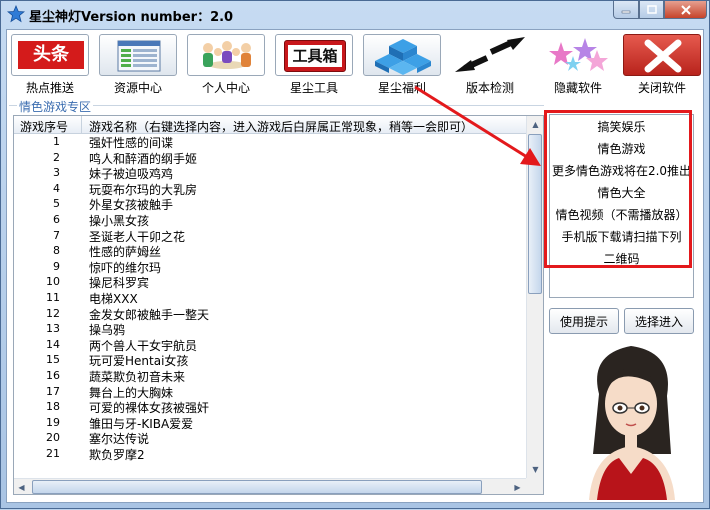  What do you see at coordinates (270, 329) in the screenshot?
I see `table-row: 13 操乌鸦` at bounding box center [270, 329].